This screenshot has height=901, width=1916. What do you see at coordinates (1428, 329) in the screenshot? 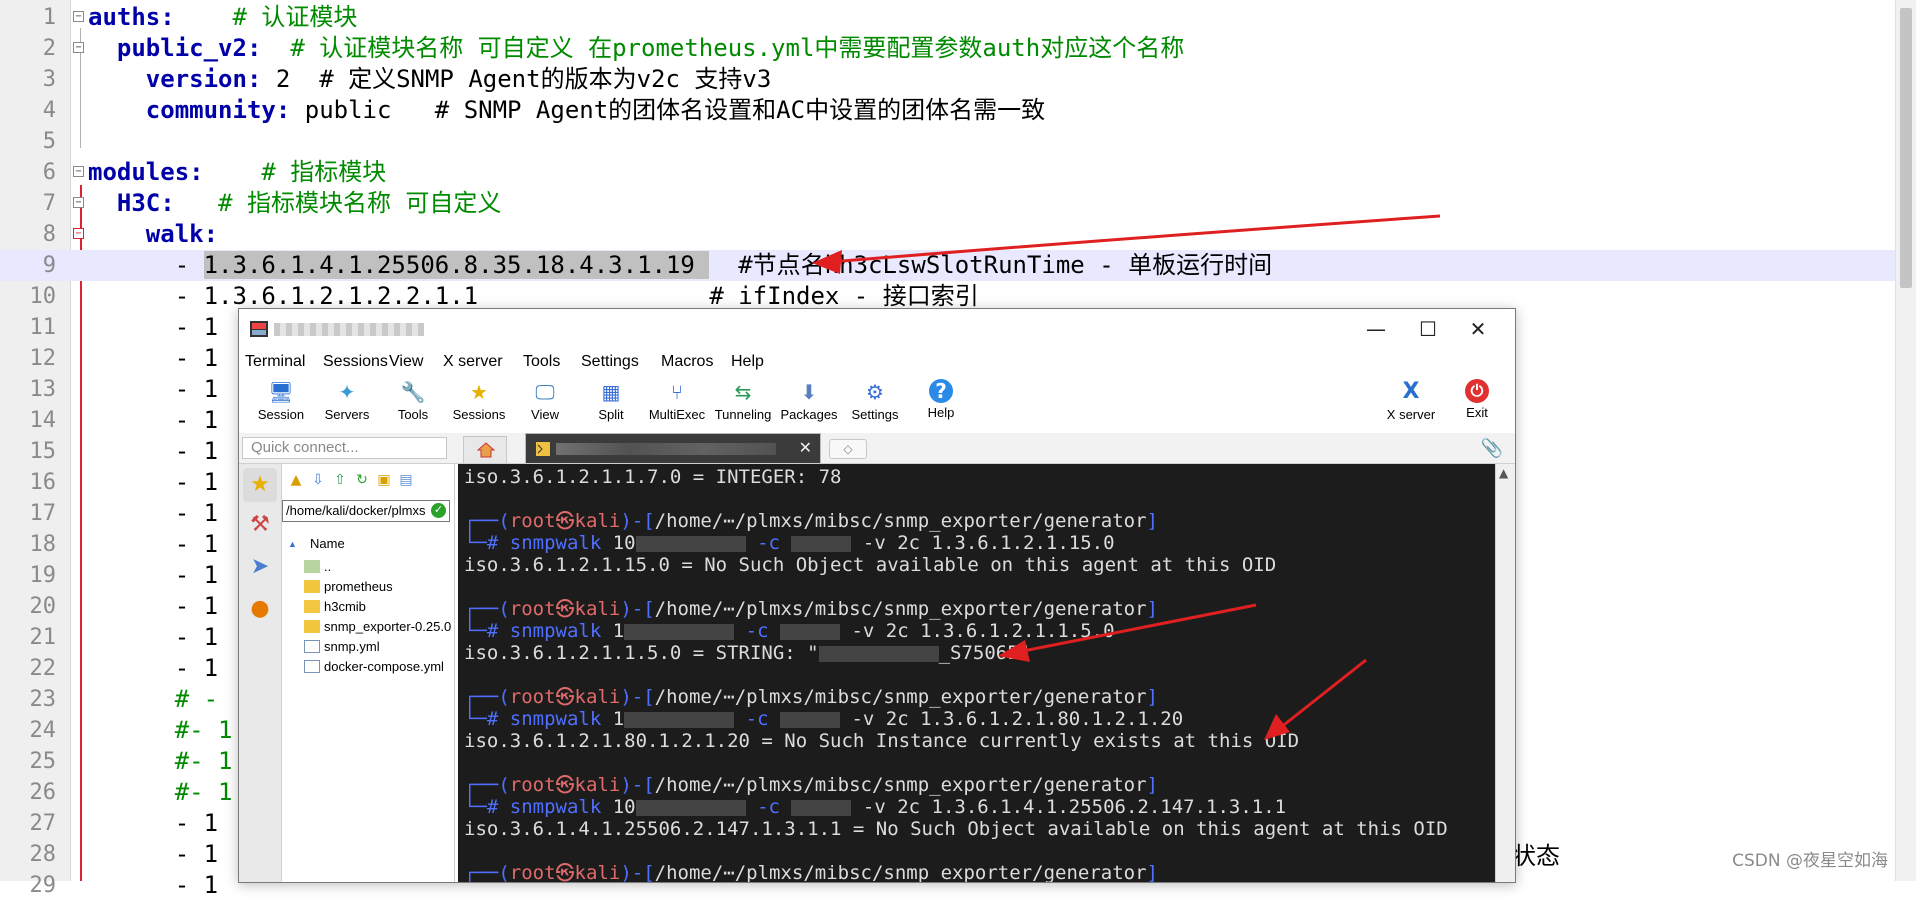
I see `maximize-button: ☐` at bounding box center [1428, 329].